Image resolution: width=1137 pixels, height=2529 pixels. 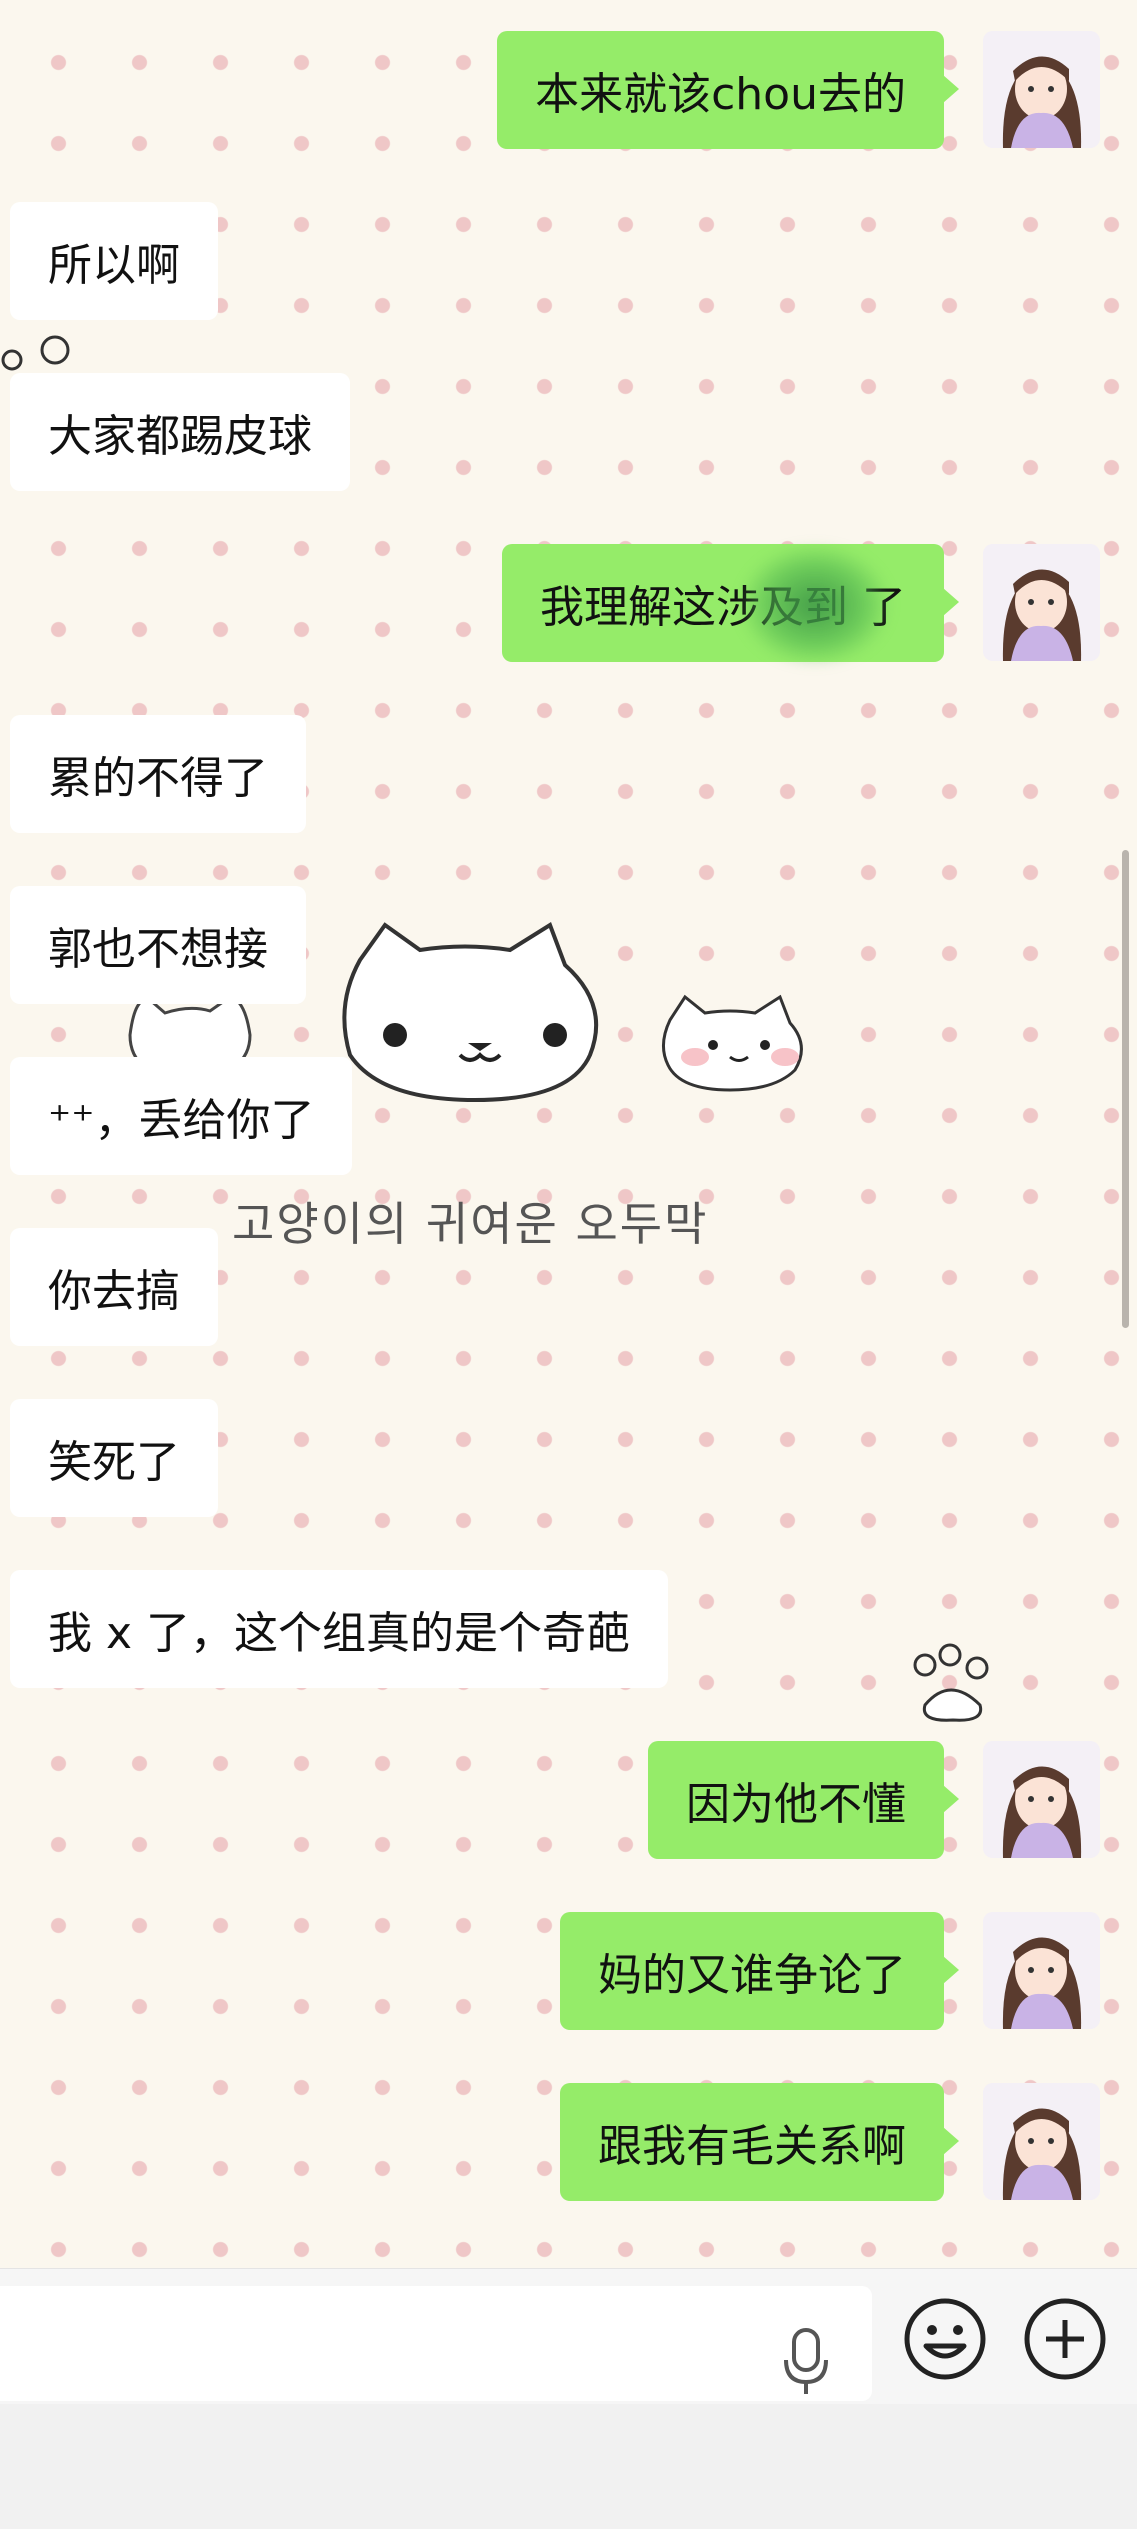 What do you see at coordinates (470, 1224) in the screenshot?
I see `wallpaper-caption: 고양이의 귀여운 오두막` at bounding box center [470, 1224].